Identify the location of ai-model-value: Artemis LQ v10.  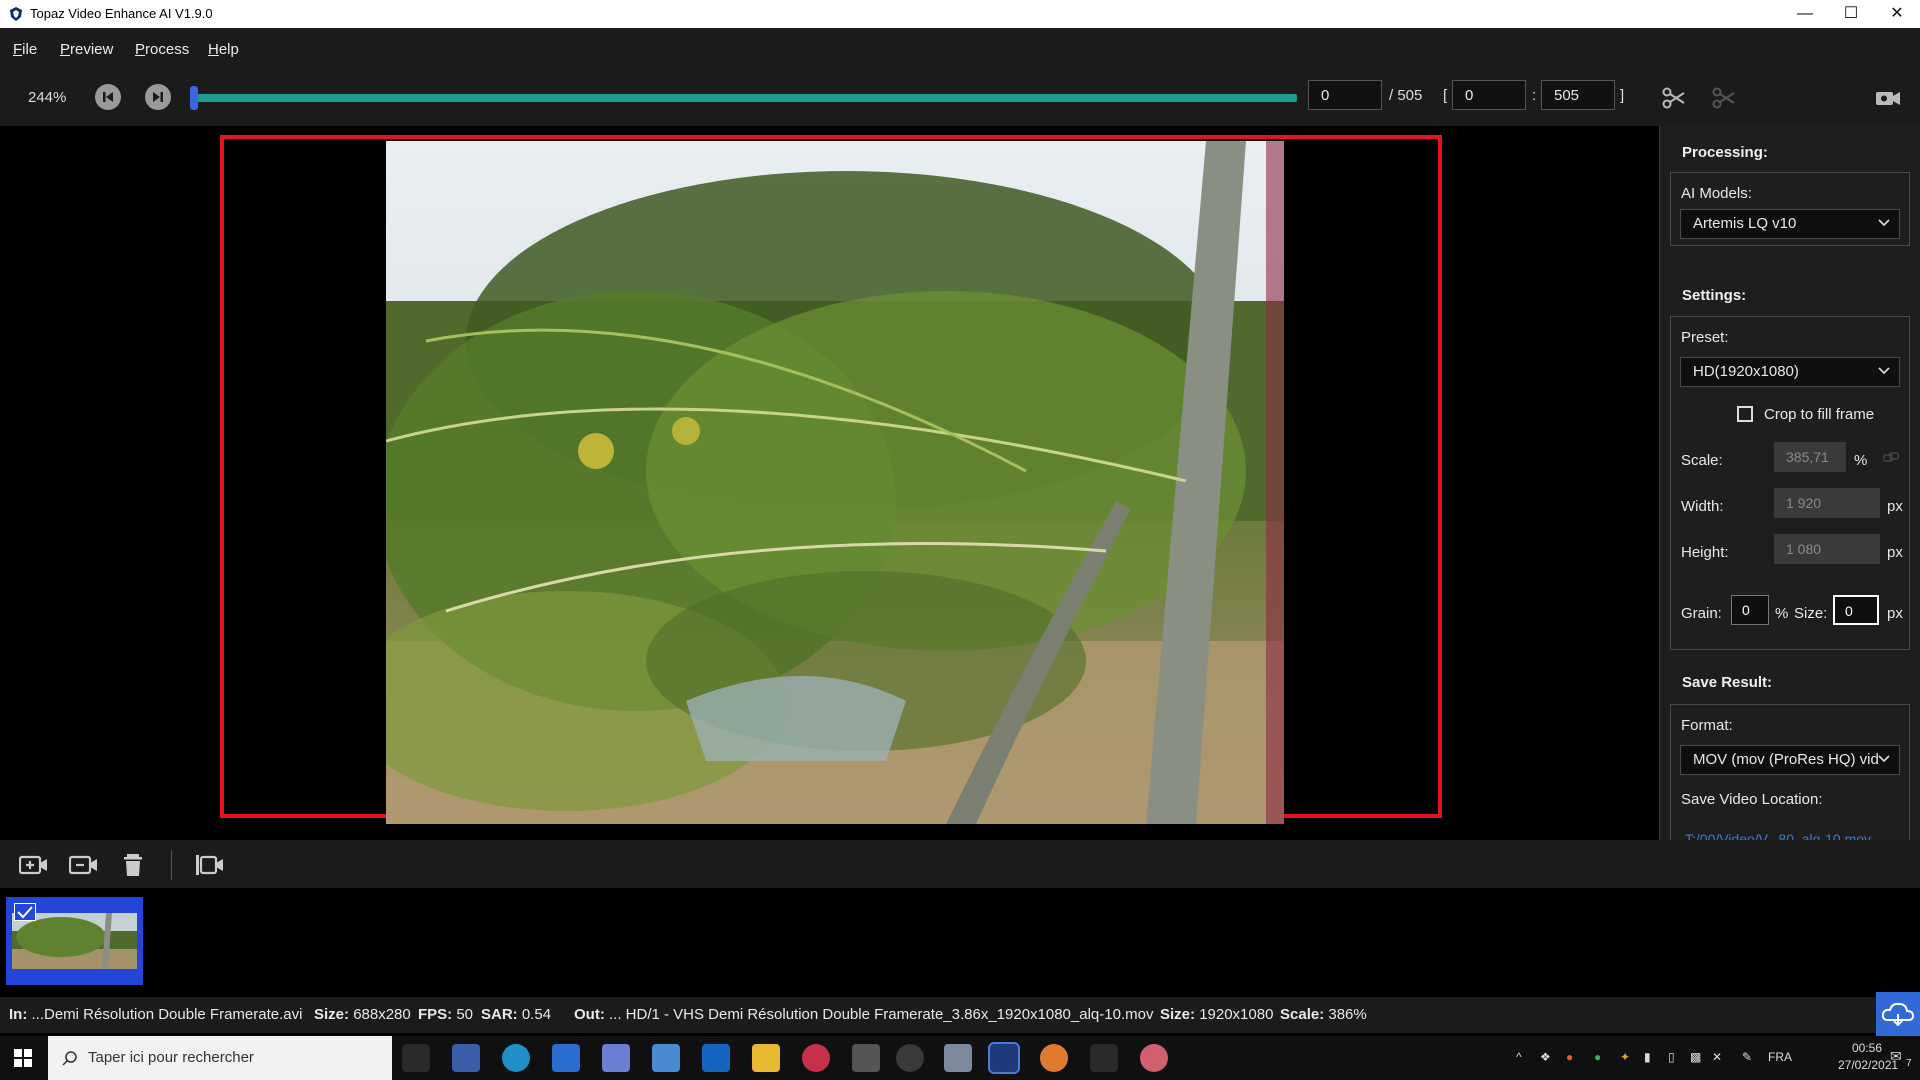
(1745, 223).